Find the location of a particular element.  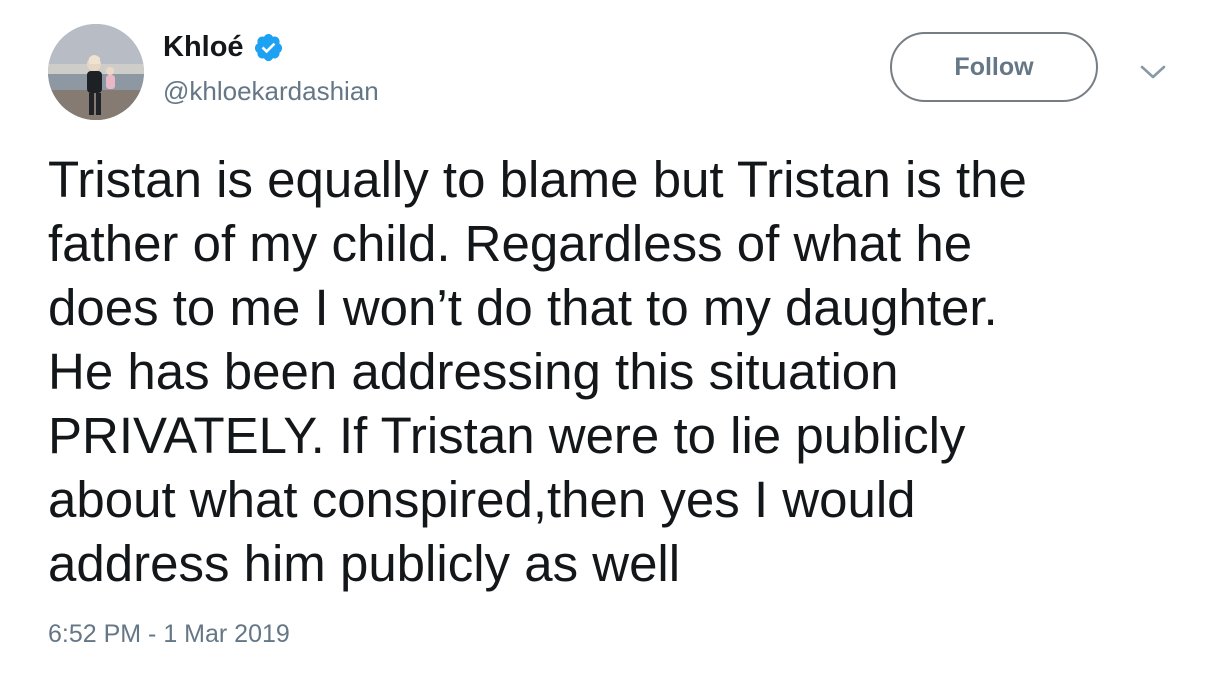

chevron-down-icon is located at coordinates (1153, 72).